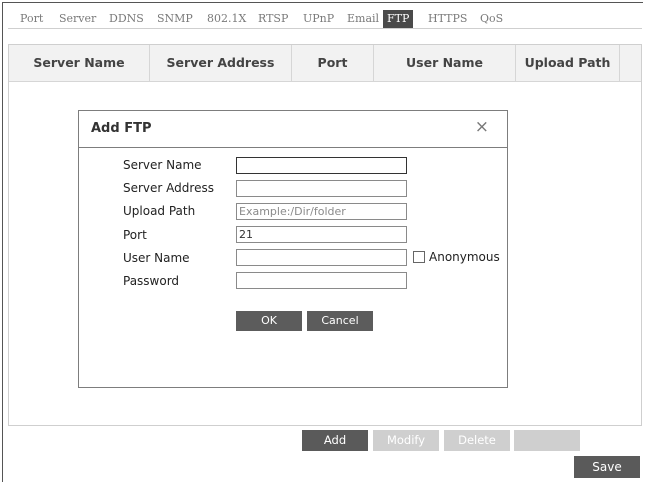  What do you see at coordinates (31, 19) in the screenshot?
I see `tab-port: Port` at bounding box center [31, 19].